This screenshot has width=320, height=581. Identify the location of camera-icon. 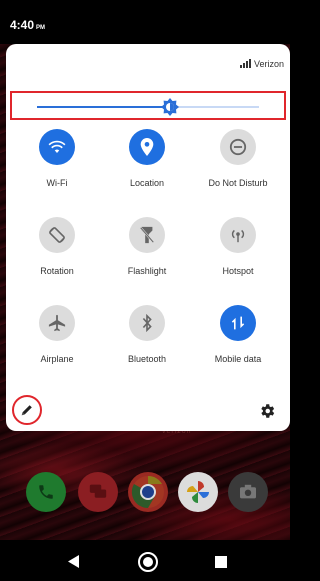
(248, 492).